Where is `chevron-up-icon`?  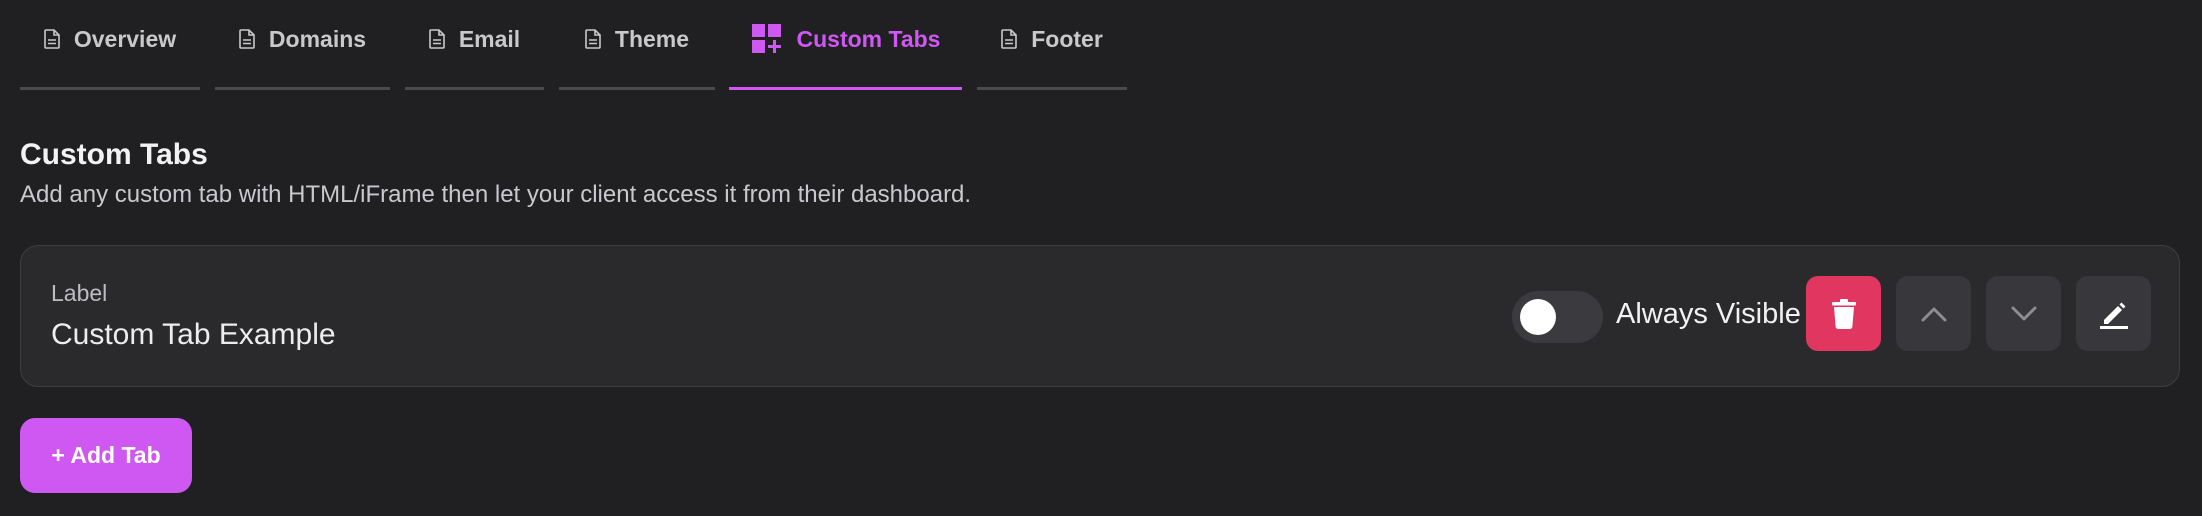
chevron-up-icon is located at coordinates (1934, 314).